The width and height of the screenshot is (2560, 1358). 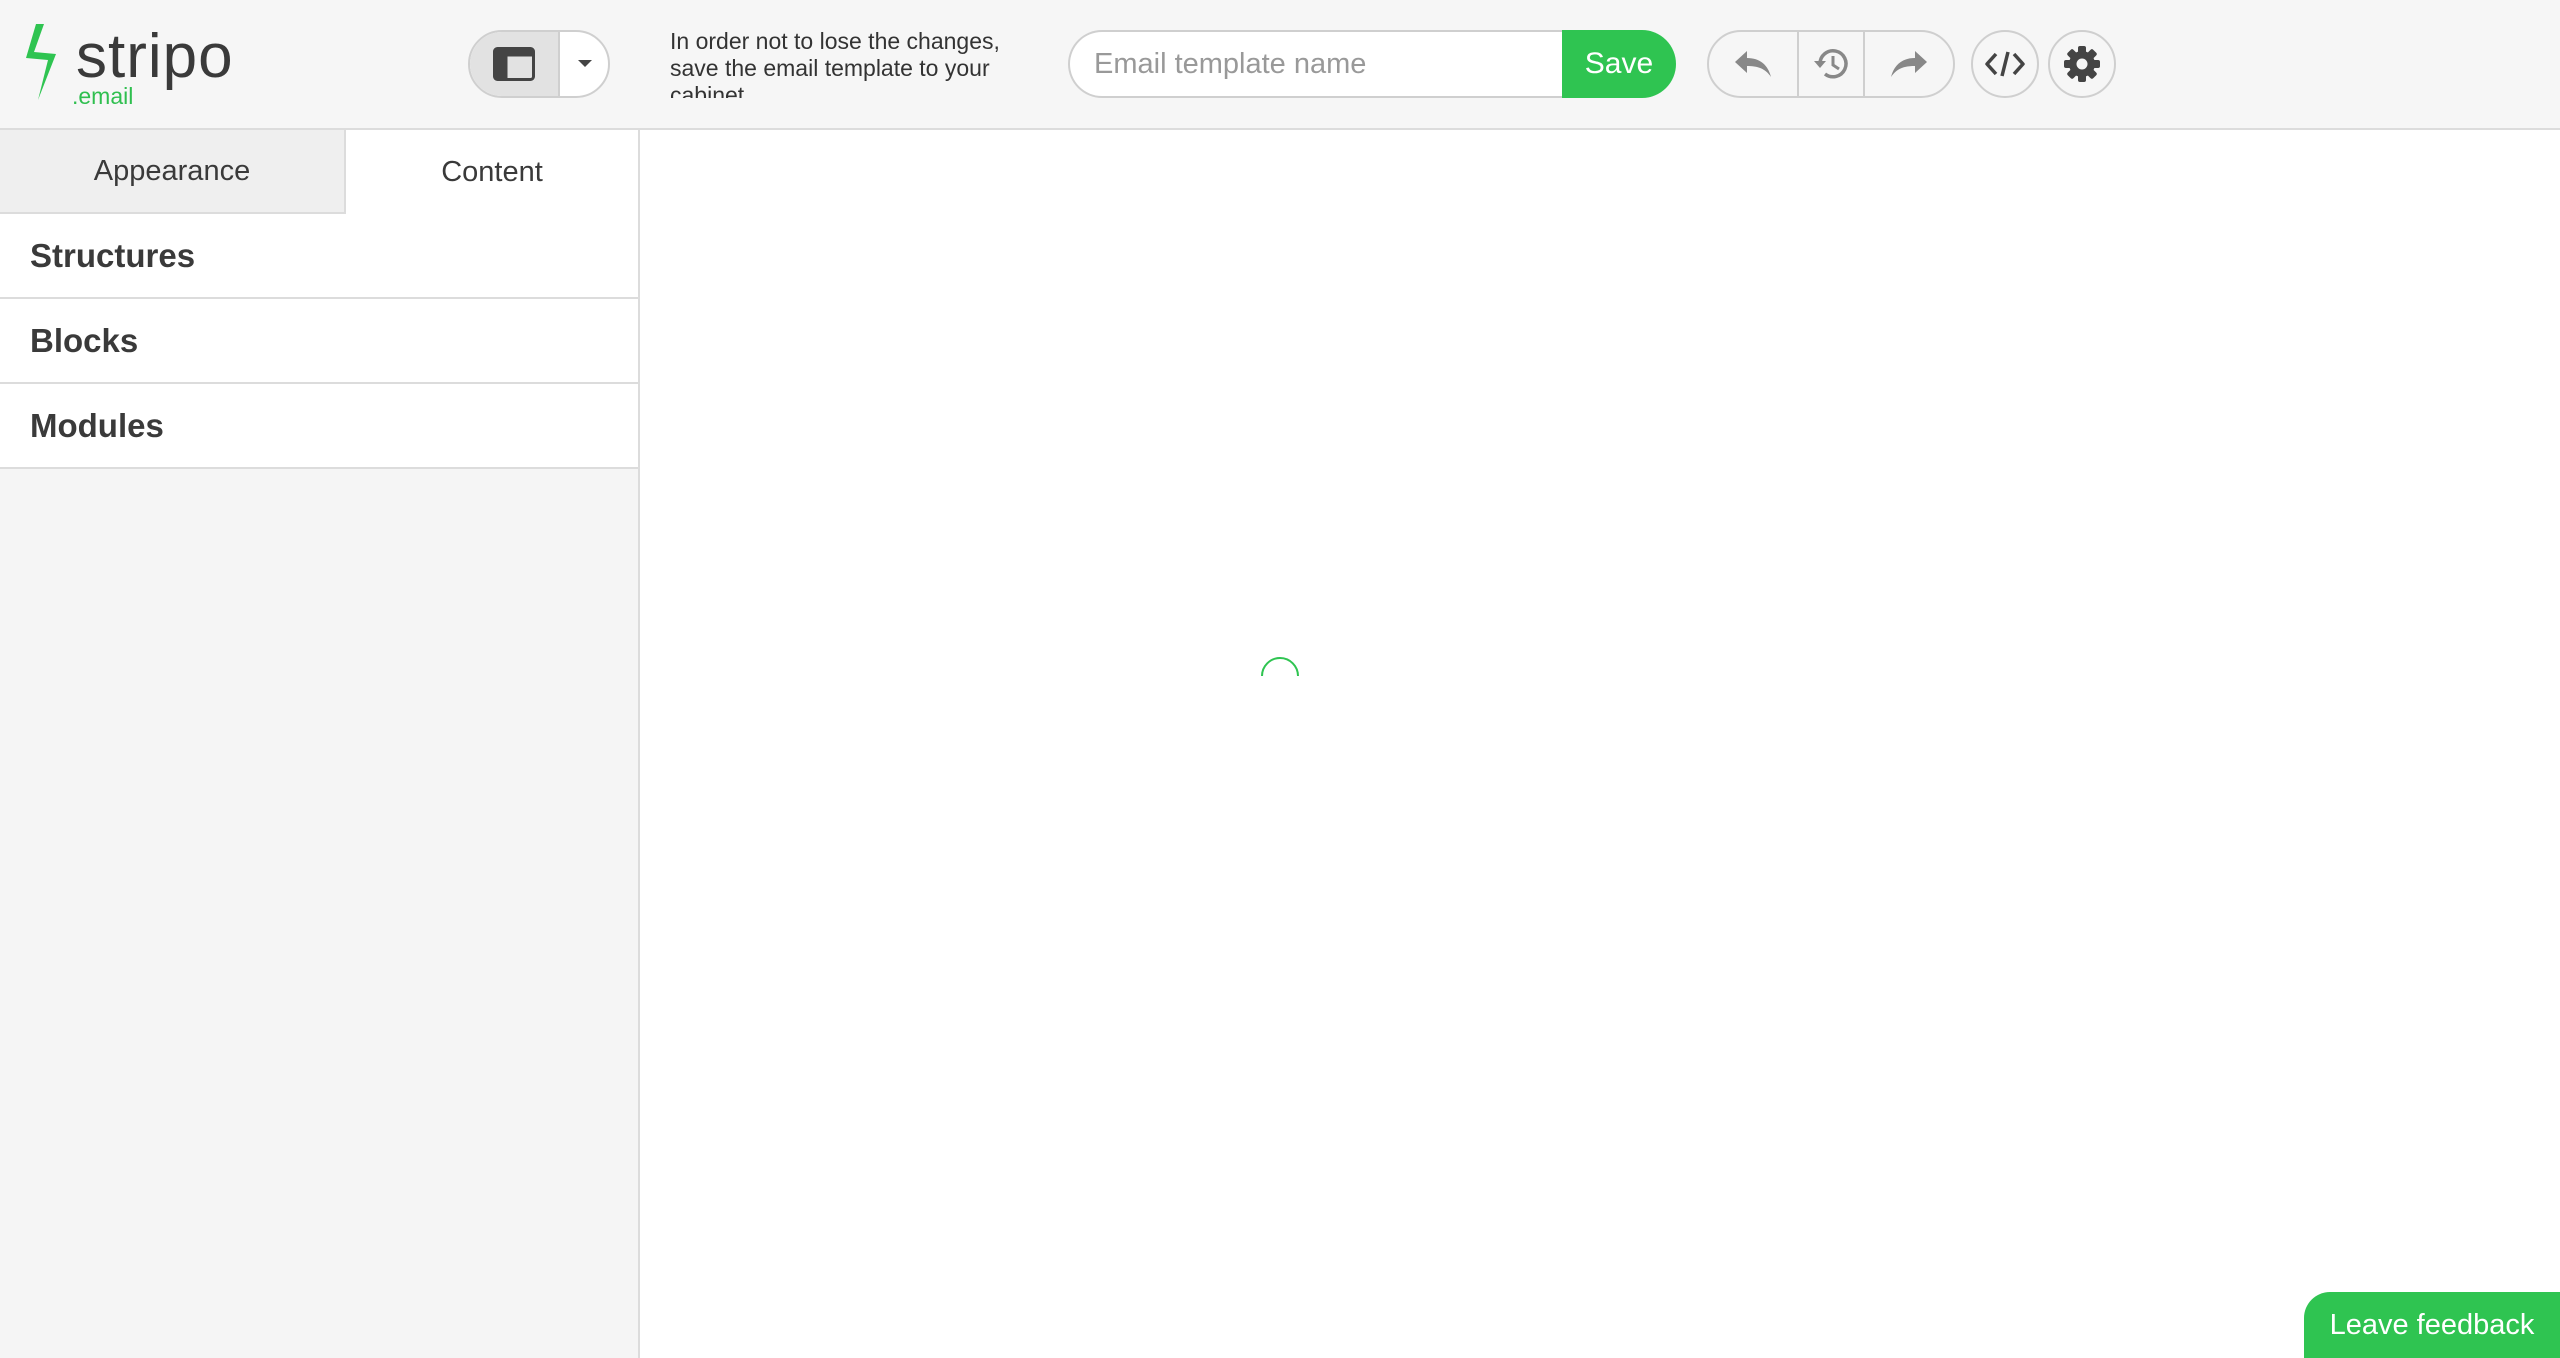 I want to click on sidebar-tabs: Appearance Content, so click(x=319, y=172).